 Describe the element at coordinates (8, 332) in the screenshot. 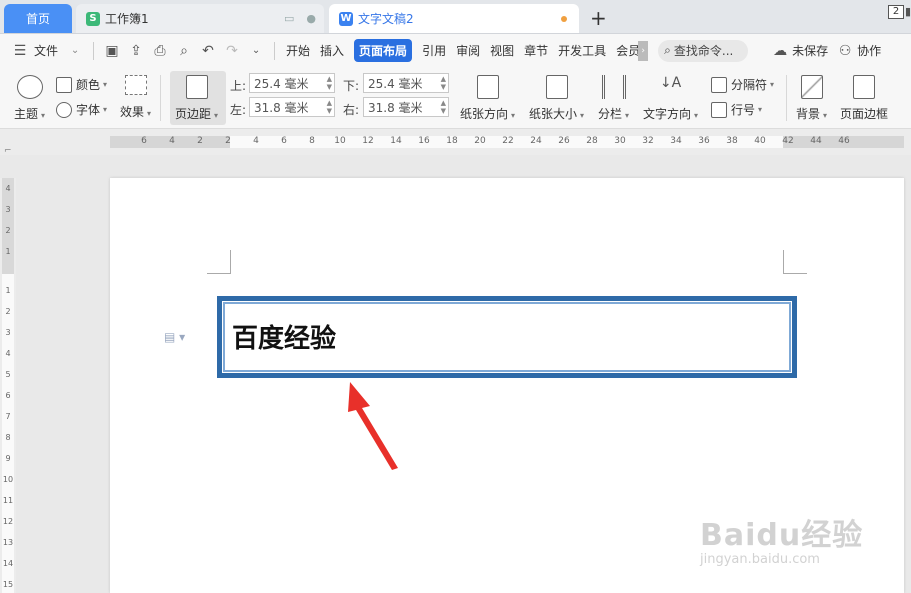

I see `ruler-tick-label: 3` at that location.